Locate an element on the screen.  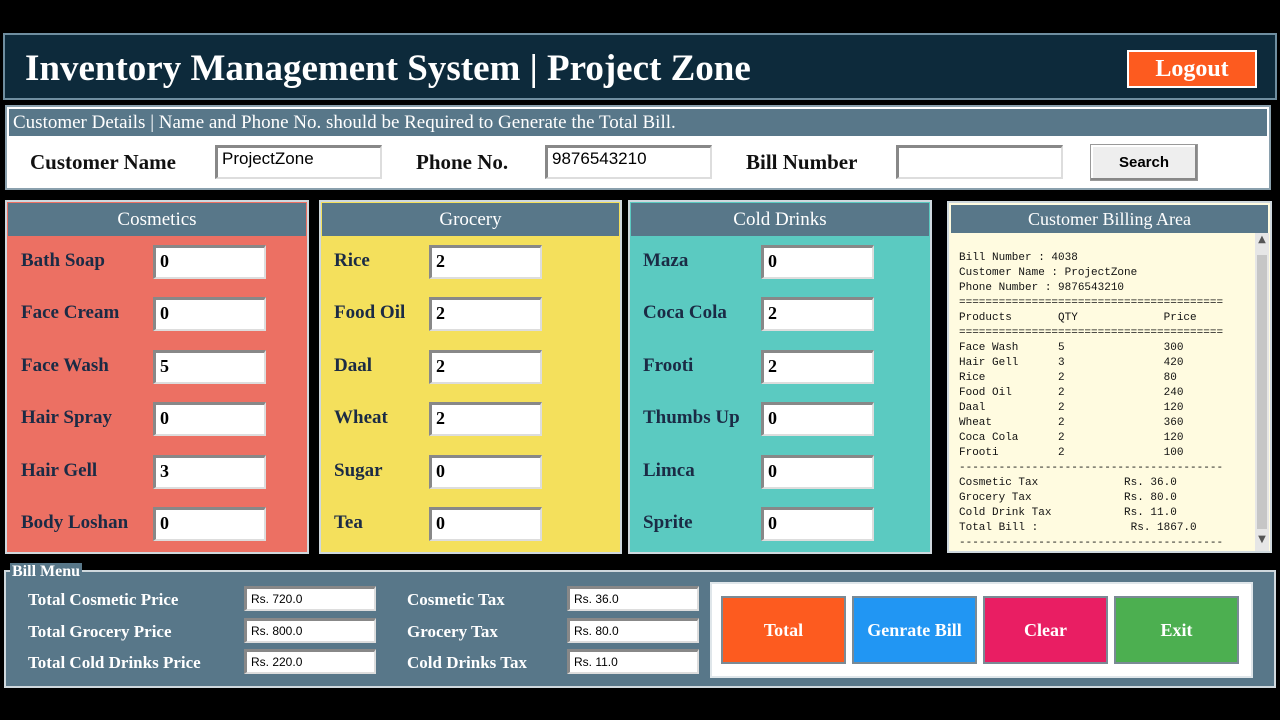
logout-button: Logout is located at coordinates (1192, 69).